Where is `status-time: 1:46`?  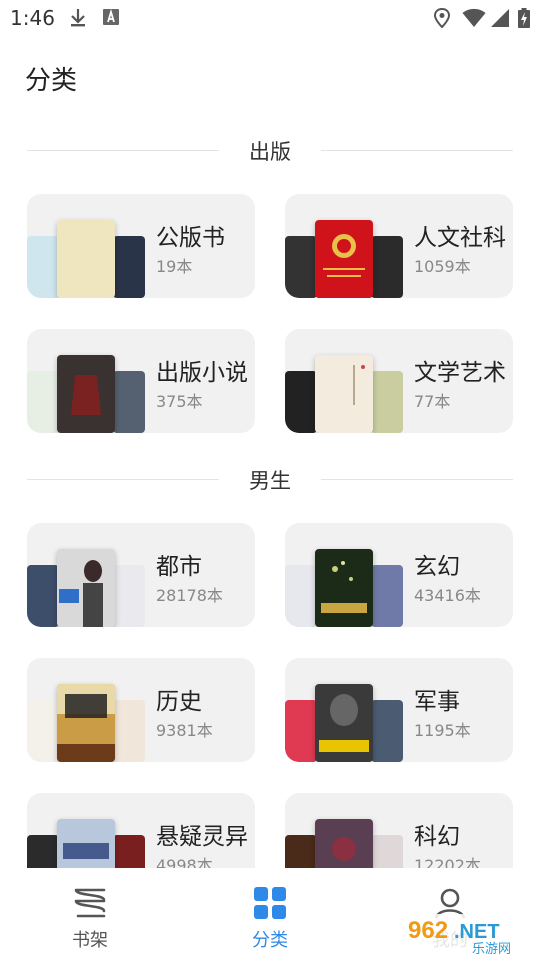 status-time: 1:46 is located at coordinates (32, 18).